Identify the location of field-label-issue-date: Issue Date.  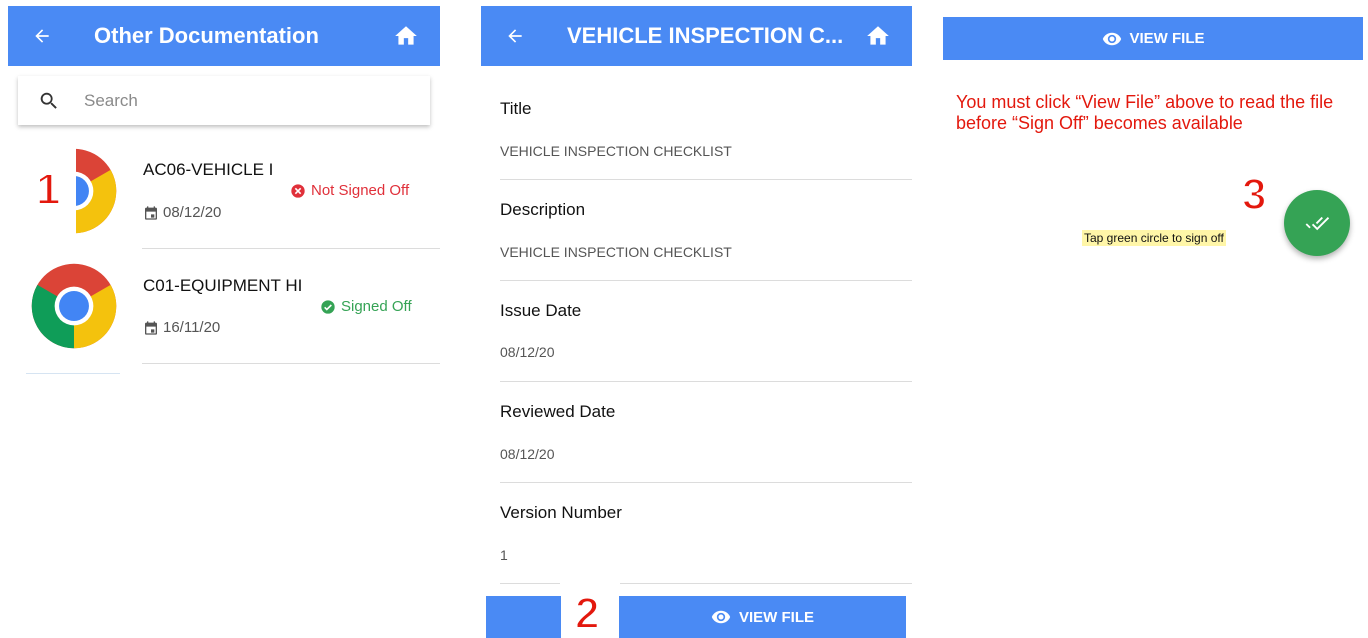
(541, 310).